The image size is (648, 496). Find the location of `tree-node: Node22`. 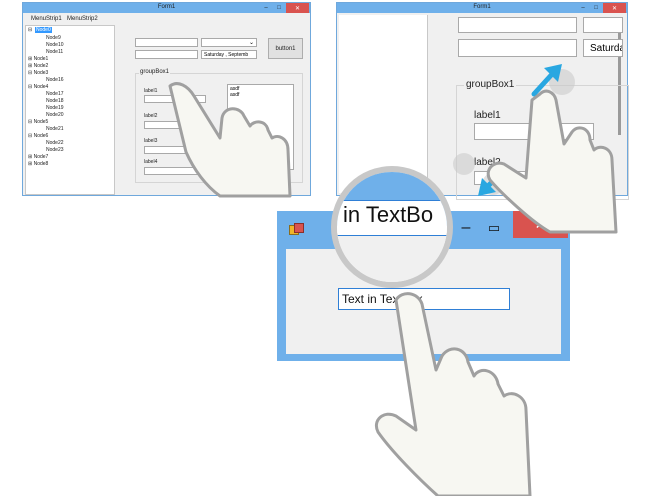

tree-node: Node22 is located at coordinates (55, 143).